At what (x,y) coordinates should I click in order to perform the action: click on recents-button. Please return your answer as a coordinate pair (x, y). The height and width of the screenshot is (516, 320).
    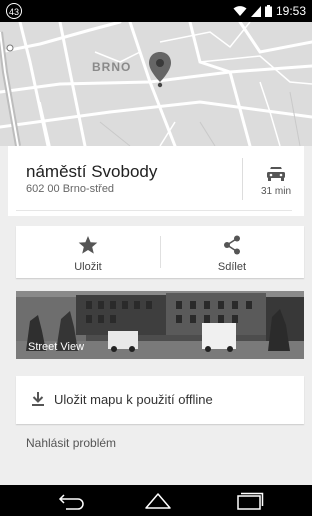
    Looking at the image, I should click on (250, 500).